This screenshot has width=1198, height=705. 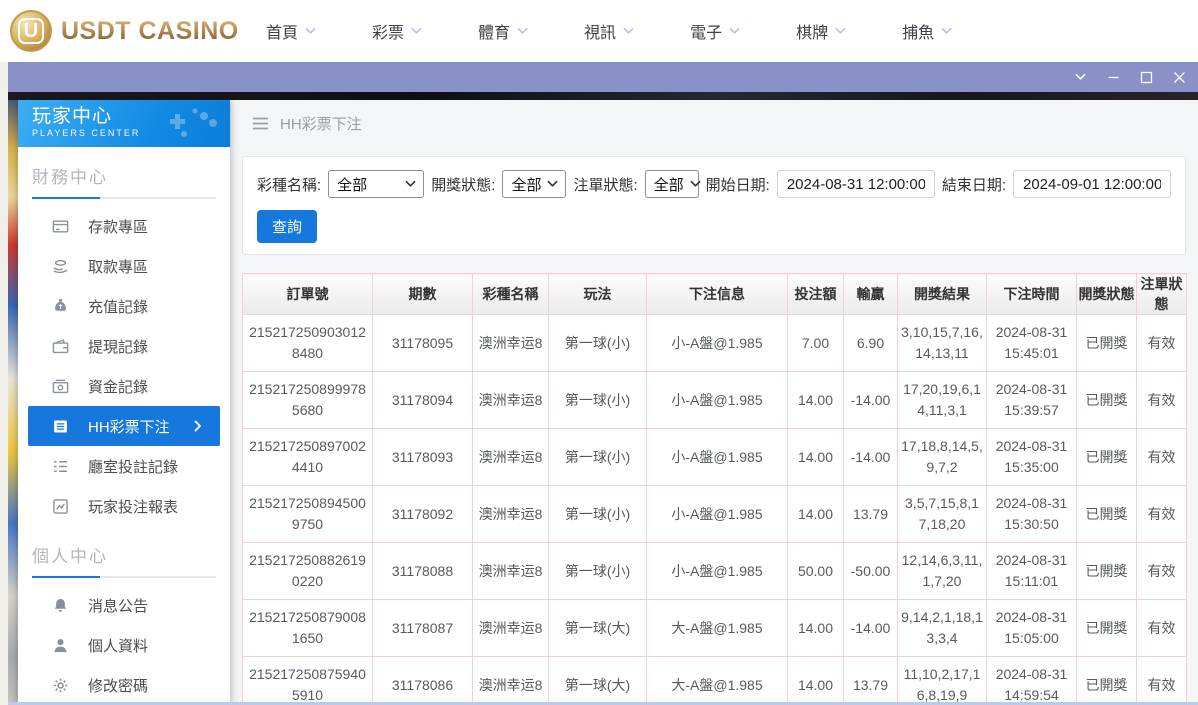 I want to click on sidebar-item-change-password: 修改密碼, so click(x=124, y=685).